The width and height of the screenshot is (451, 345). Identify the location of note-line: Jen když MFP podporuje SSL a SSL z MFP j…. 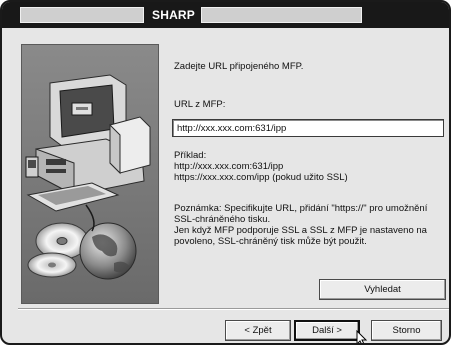
(300, 230).